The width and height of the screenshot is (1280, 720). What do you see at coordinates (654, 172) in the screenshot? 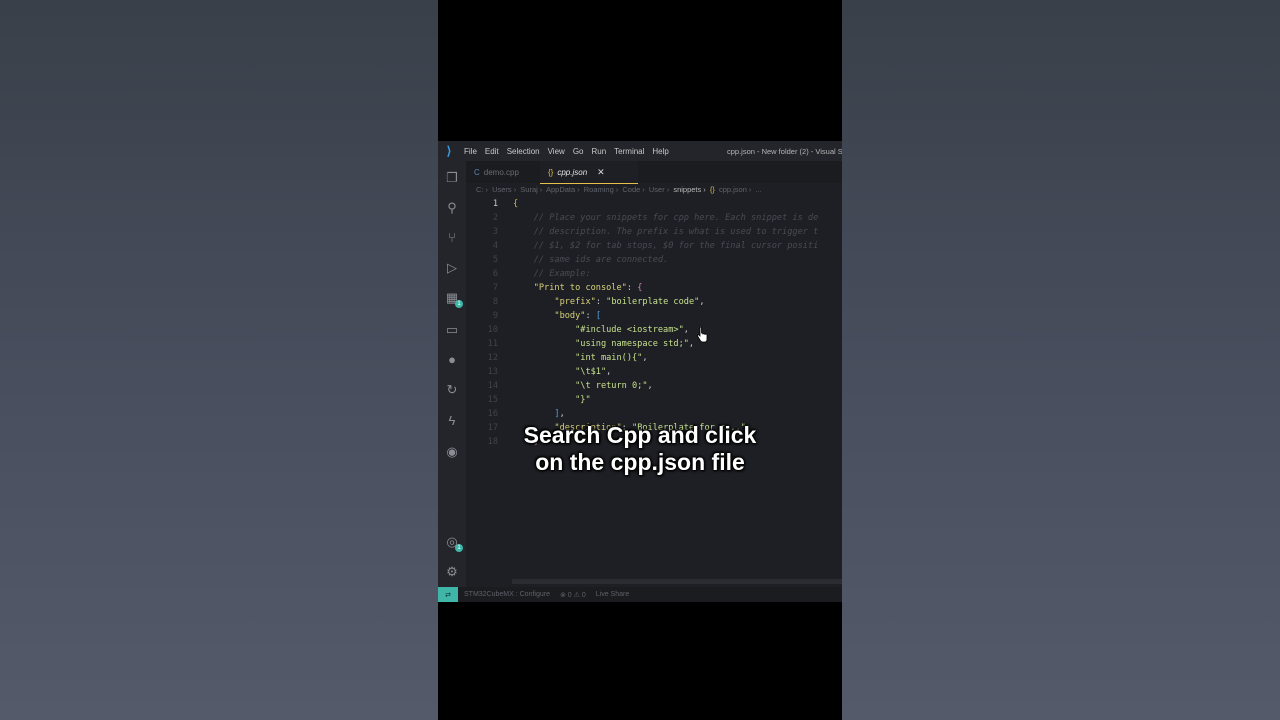
I see `editor-tabs: C demo.cpp {} cpp.json ✕` at bounding box center [654, 172].